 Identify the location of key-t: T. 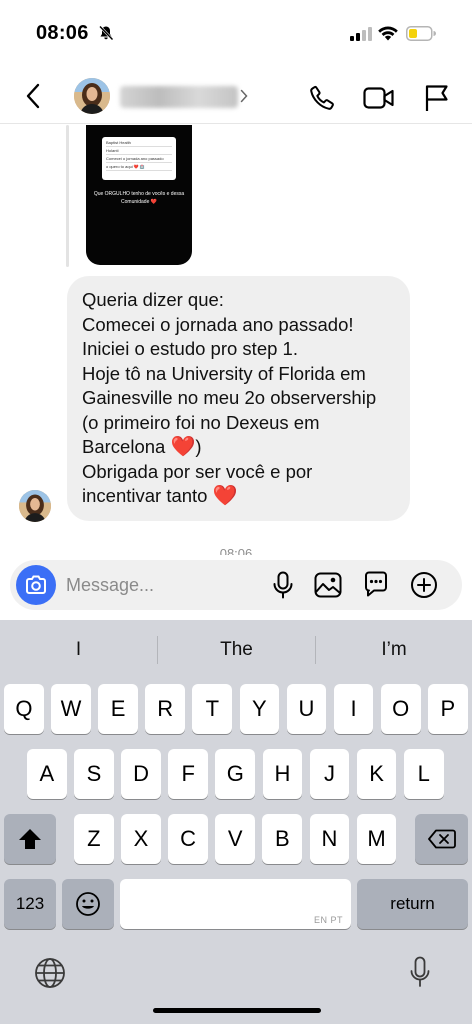
(212, 709).